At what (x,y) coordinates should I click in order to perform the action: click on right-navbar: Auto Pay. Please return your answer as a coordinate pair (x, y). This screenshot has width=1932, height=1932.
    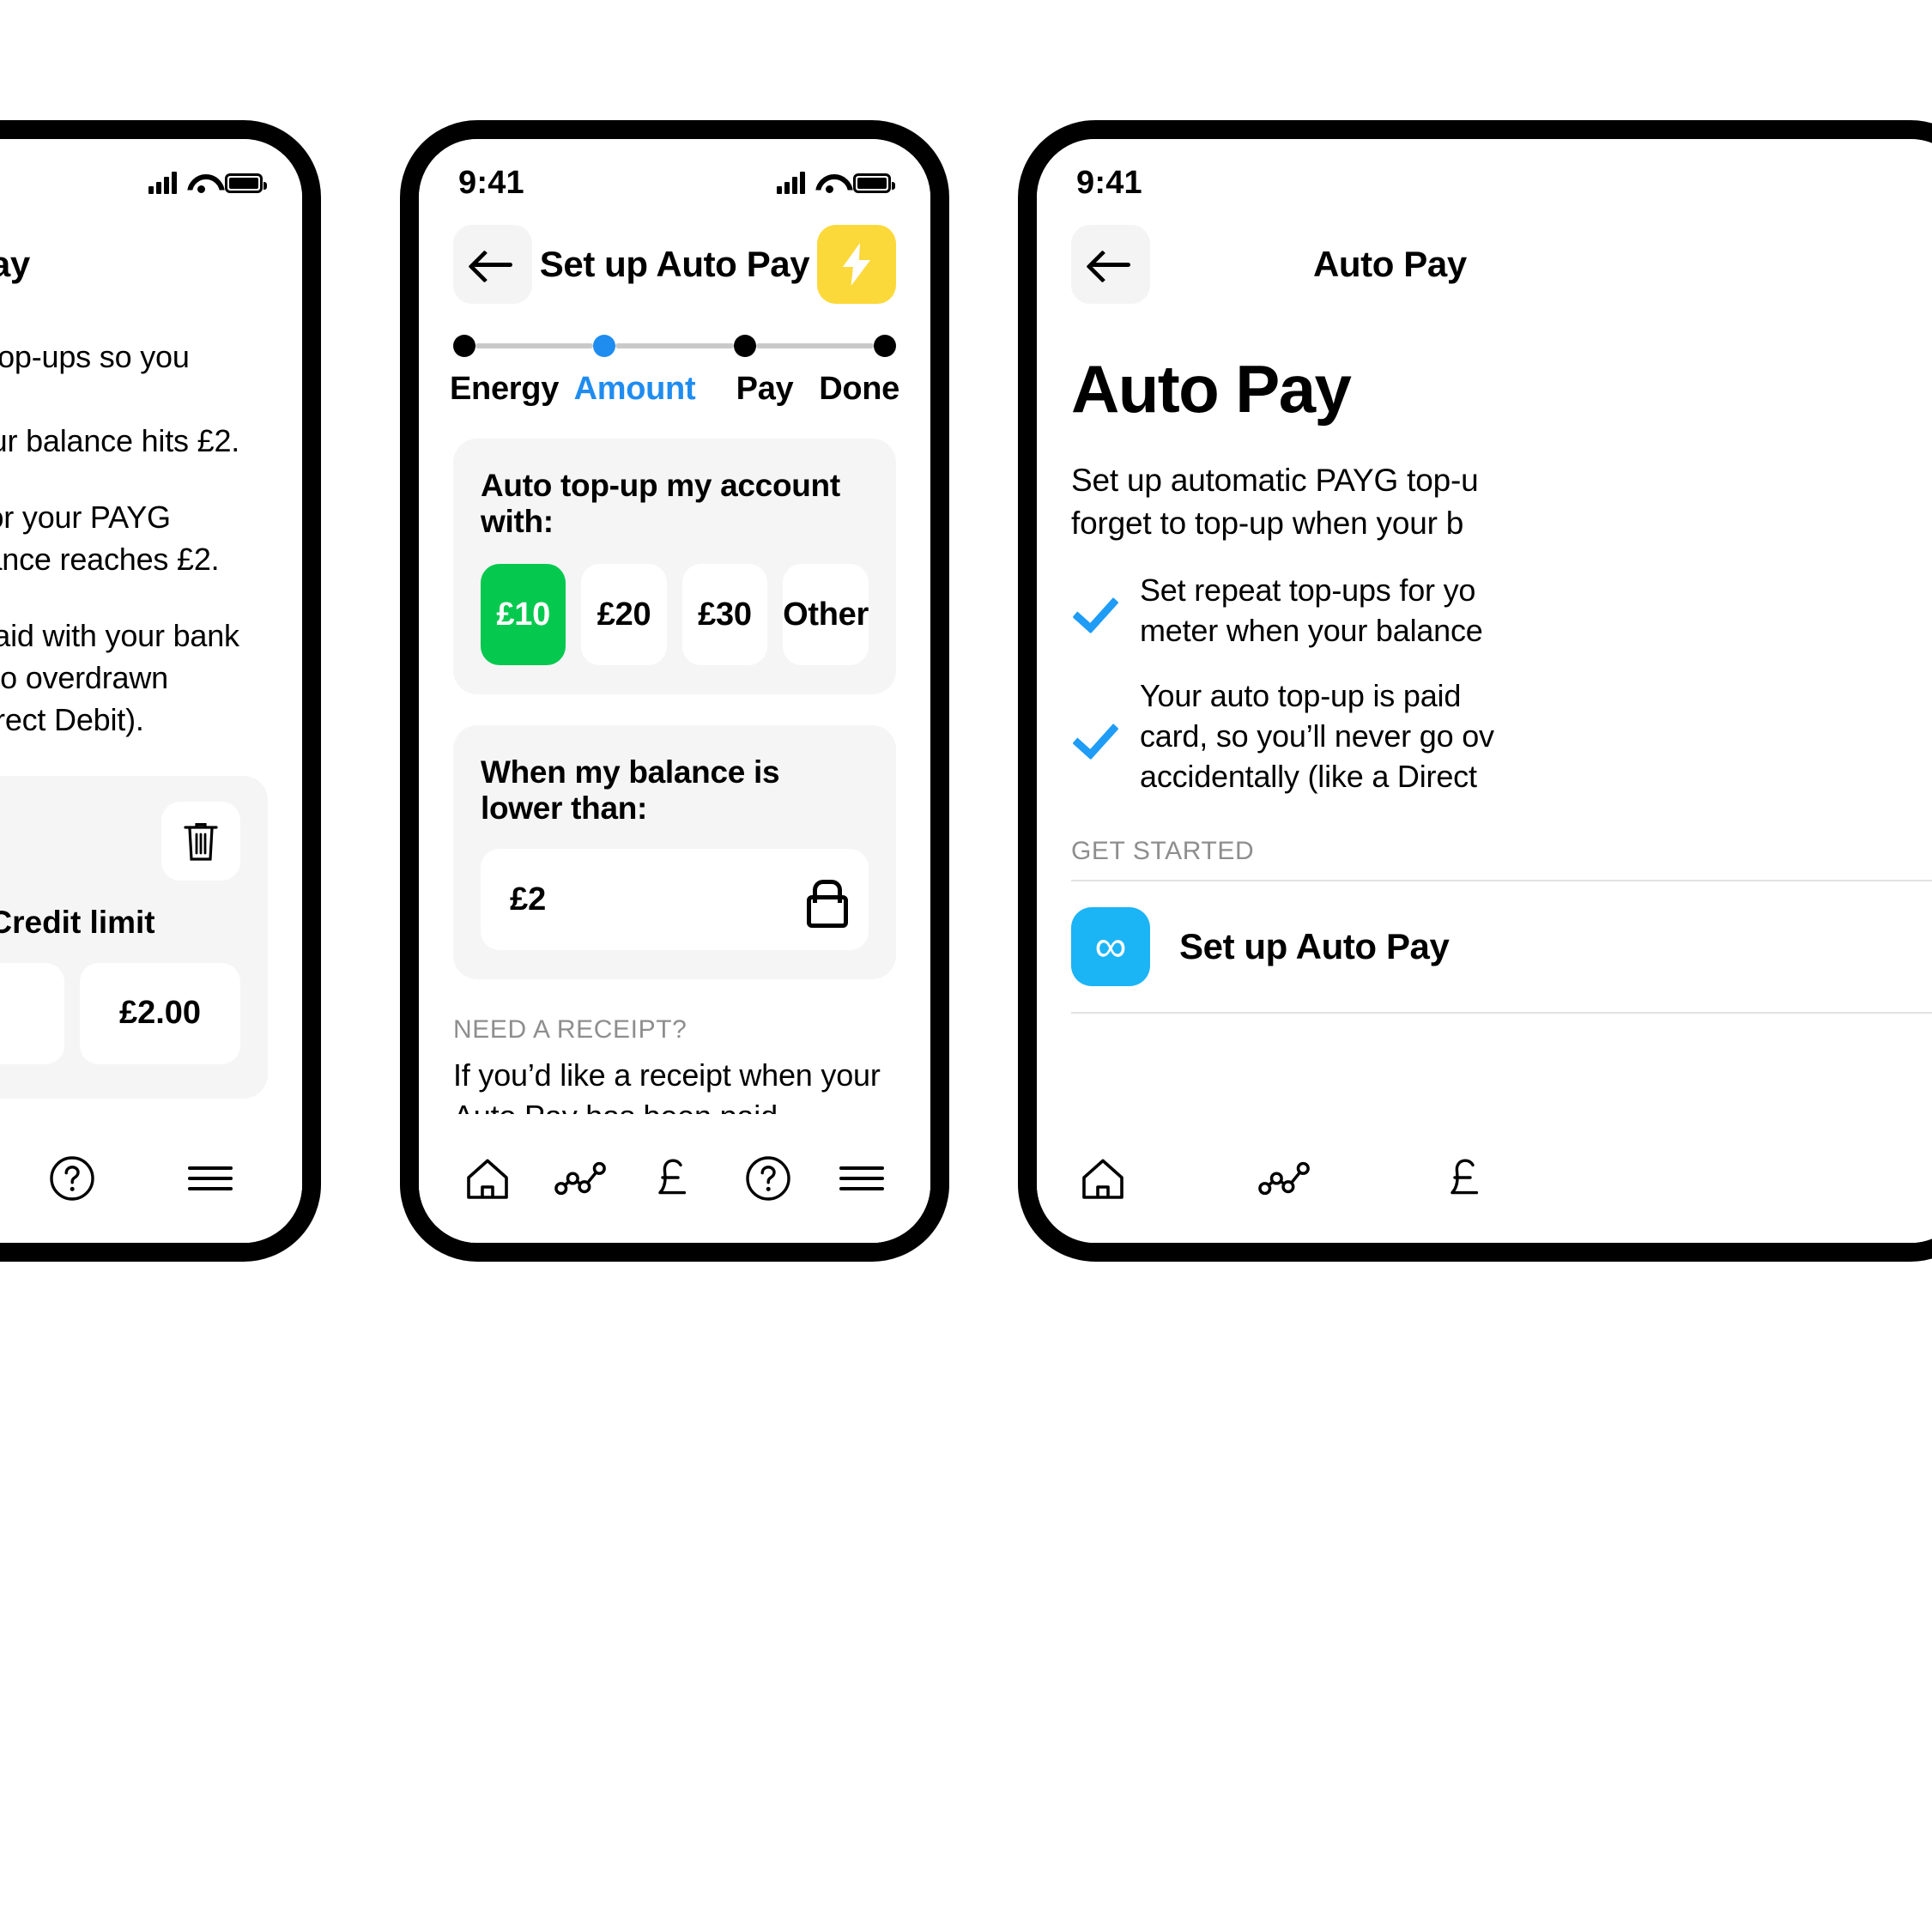
    Looking at the image, I should click on (1485, 255).